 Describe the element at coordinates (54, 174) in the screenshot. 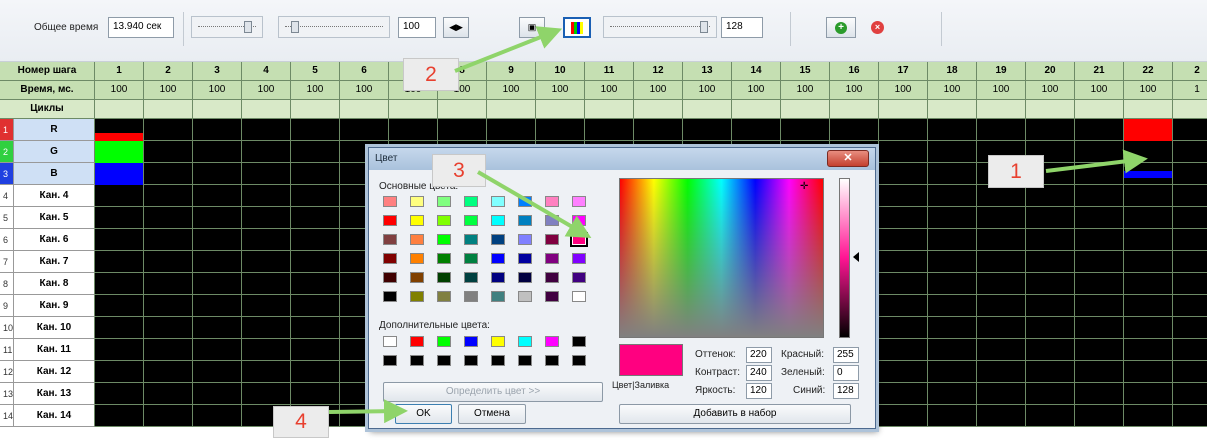

I see `channel-name: B` at that location.